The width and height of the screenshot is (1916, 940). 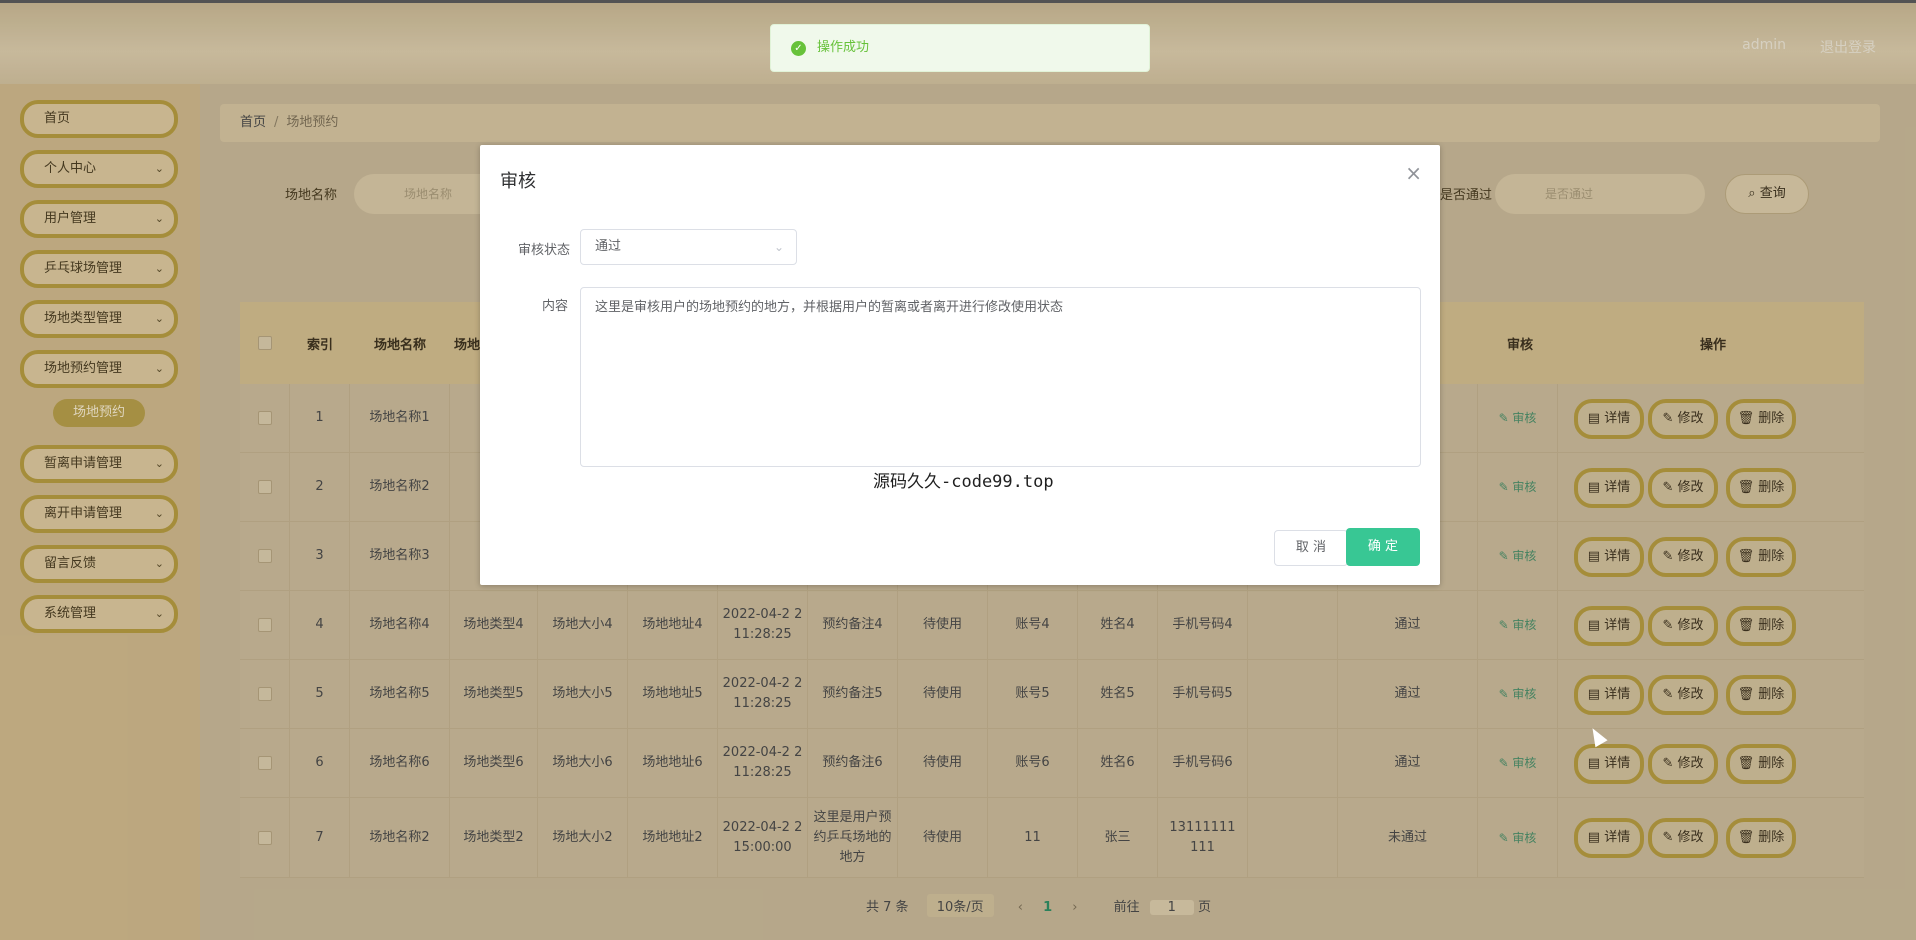 I want to click on content-label: 内容, so click(x=554, y=306).